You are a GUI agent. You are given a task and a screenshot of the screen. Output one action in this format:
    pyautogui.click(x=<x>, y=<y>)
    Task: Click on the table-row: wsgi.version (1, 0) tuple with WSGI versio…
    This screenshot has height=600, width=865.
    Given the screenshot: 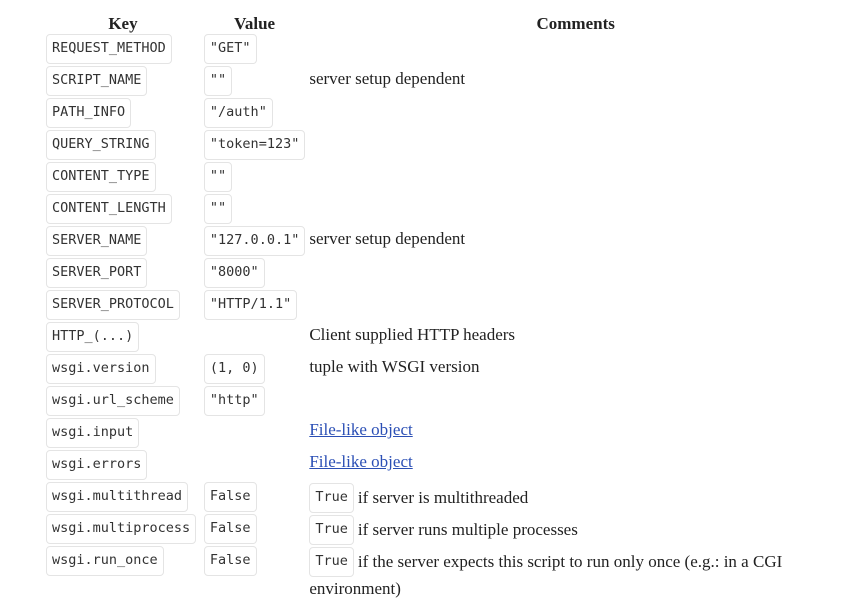 What is the action you would take?
    pyautogui.click(x=444, y=370)
    